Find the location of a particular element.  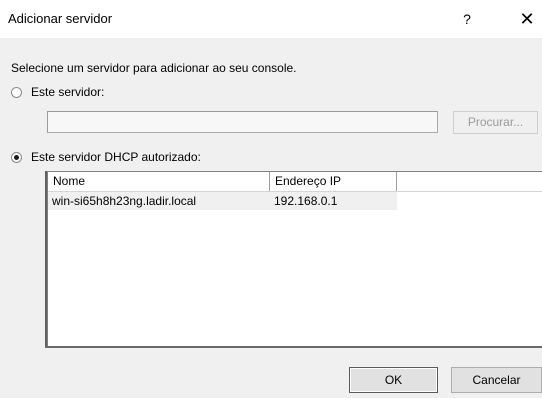

column-header-name: Nome is located at coordinates (159, 181).